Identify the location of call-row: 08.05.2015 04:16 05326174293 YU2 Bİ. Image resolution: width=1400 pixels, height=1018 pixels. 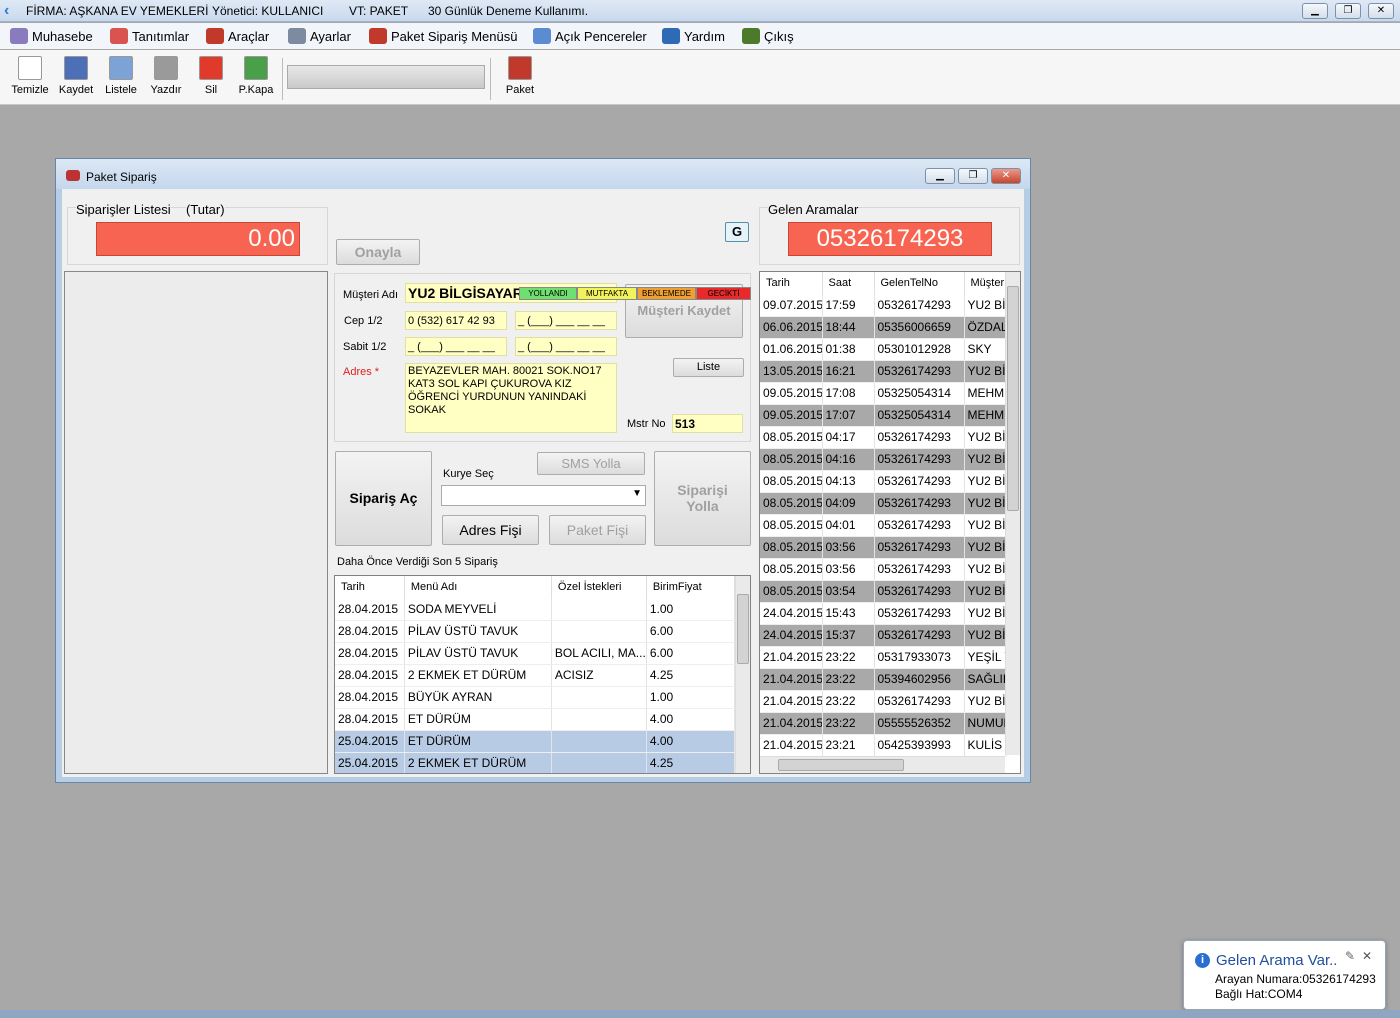
(883, 459).